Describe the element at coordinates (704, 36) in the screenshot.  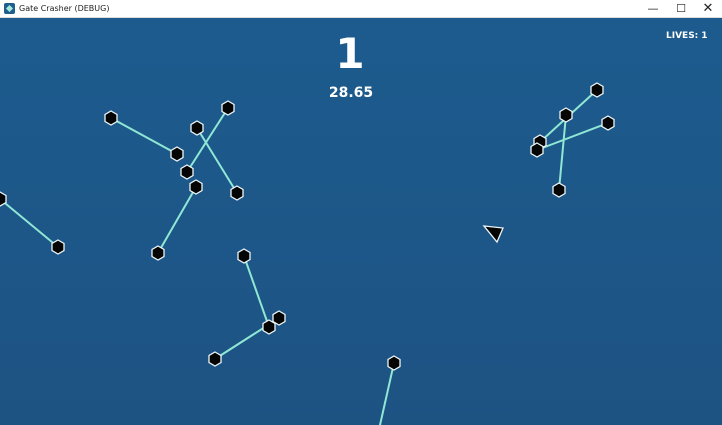
I see `lives-value: 1` at that location.